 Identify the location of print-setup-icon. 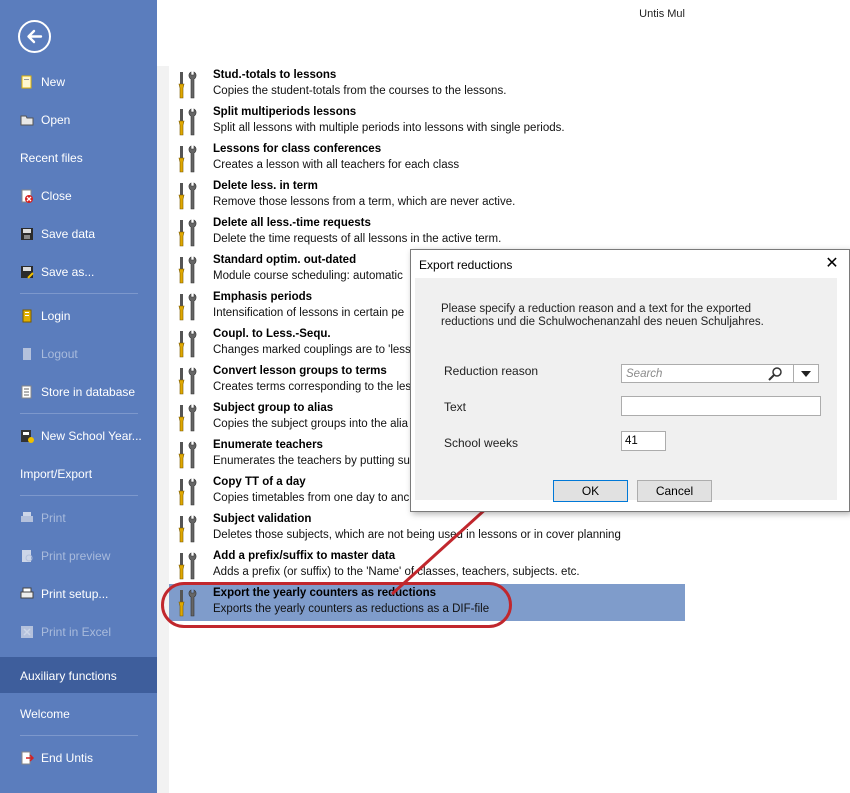
(27, 593).